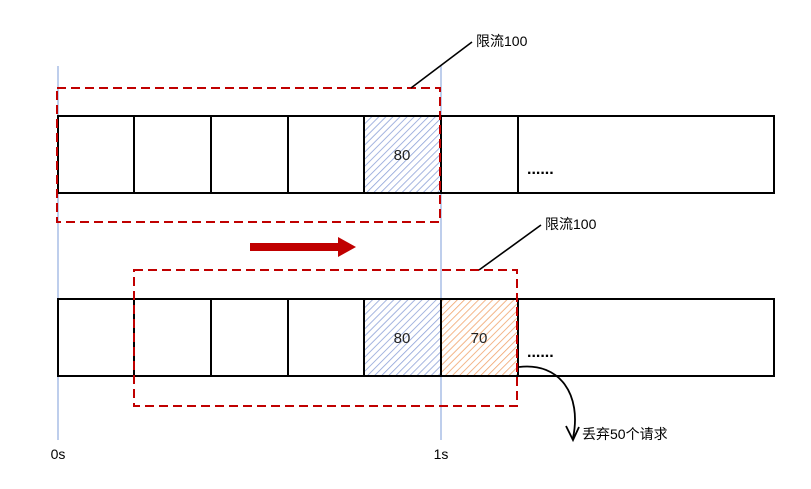 This screenshot has height=489, width=811. What do you see at coordinates (402, 155) in the screenshot?
I see `top-cell-5-value: 80` at bounding box center [402, 155].